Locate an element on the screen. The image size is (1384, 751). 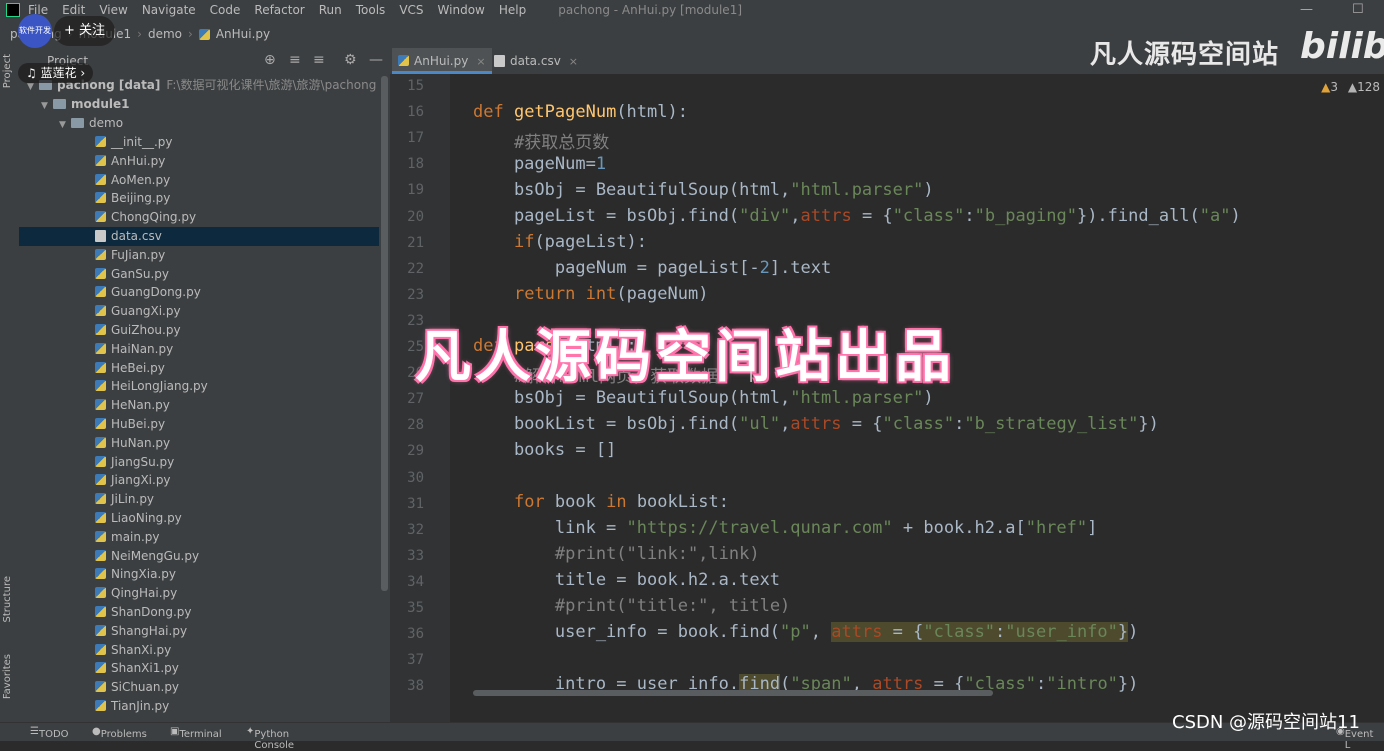
tree-file-item: GuangDong.py is located at coordinates (199, 292).